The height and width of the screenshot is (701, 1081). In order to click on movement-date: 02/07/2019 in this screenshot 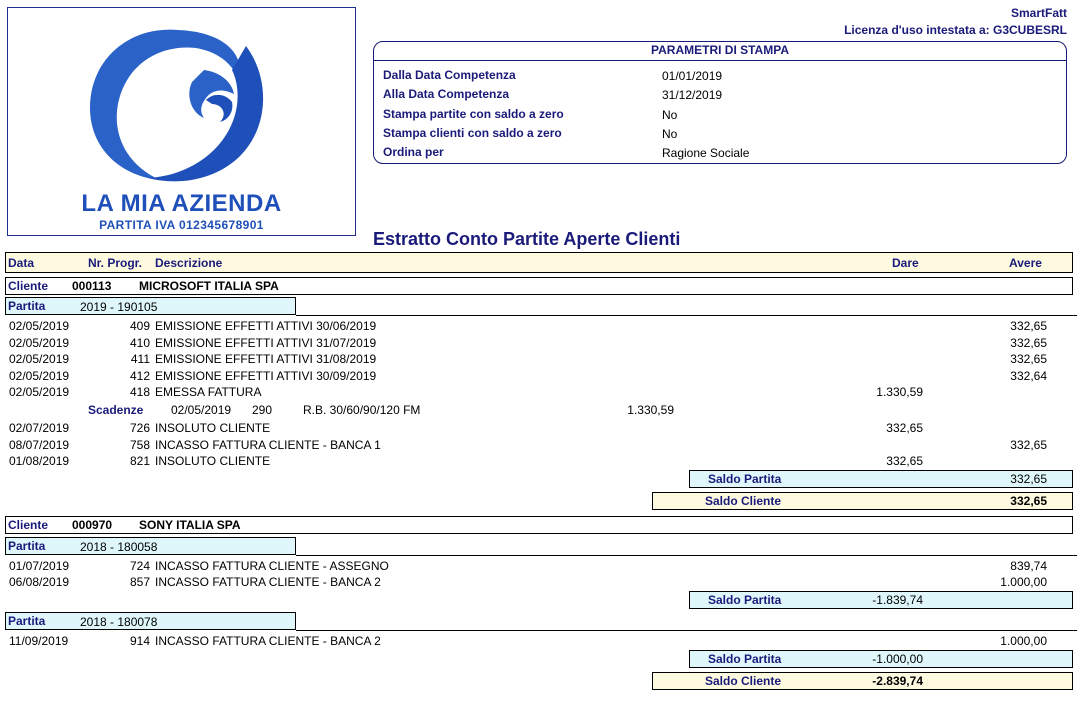, I will do `click(39, 428)`.